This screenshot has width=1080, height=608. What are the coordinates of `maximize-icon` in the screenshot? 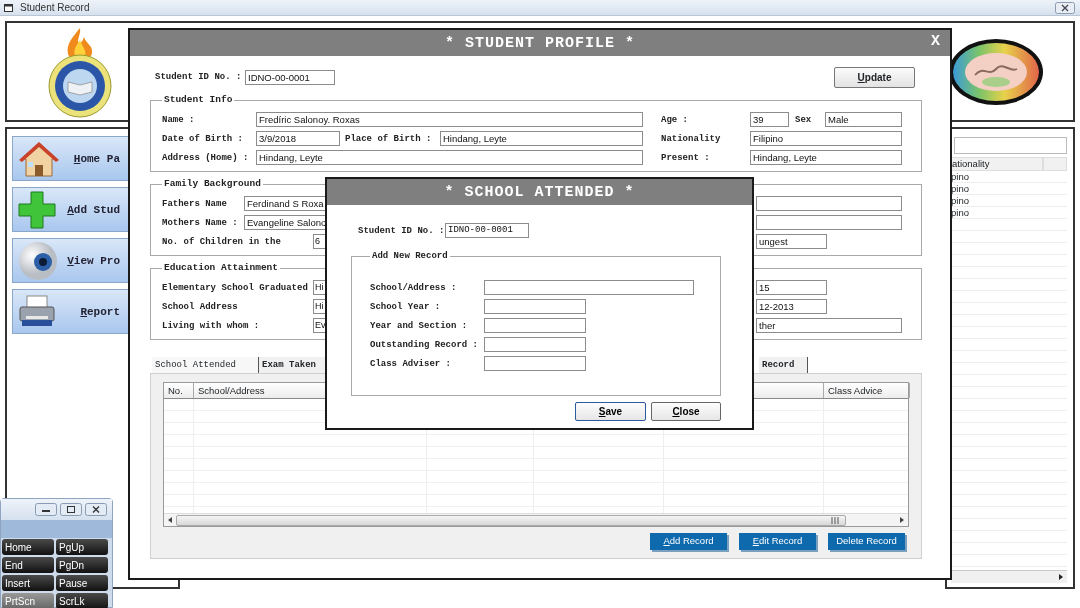 It's located at (71, 509).